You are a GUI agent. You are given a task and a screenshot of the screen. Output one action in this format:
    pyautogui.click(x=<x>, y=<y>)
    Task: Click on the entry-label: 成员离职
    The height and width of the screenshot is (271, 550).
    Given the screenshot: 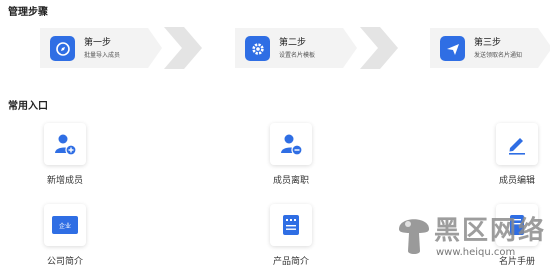 What is the action you would take?
    pyautogui.click(x=290, y=181)
    